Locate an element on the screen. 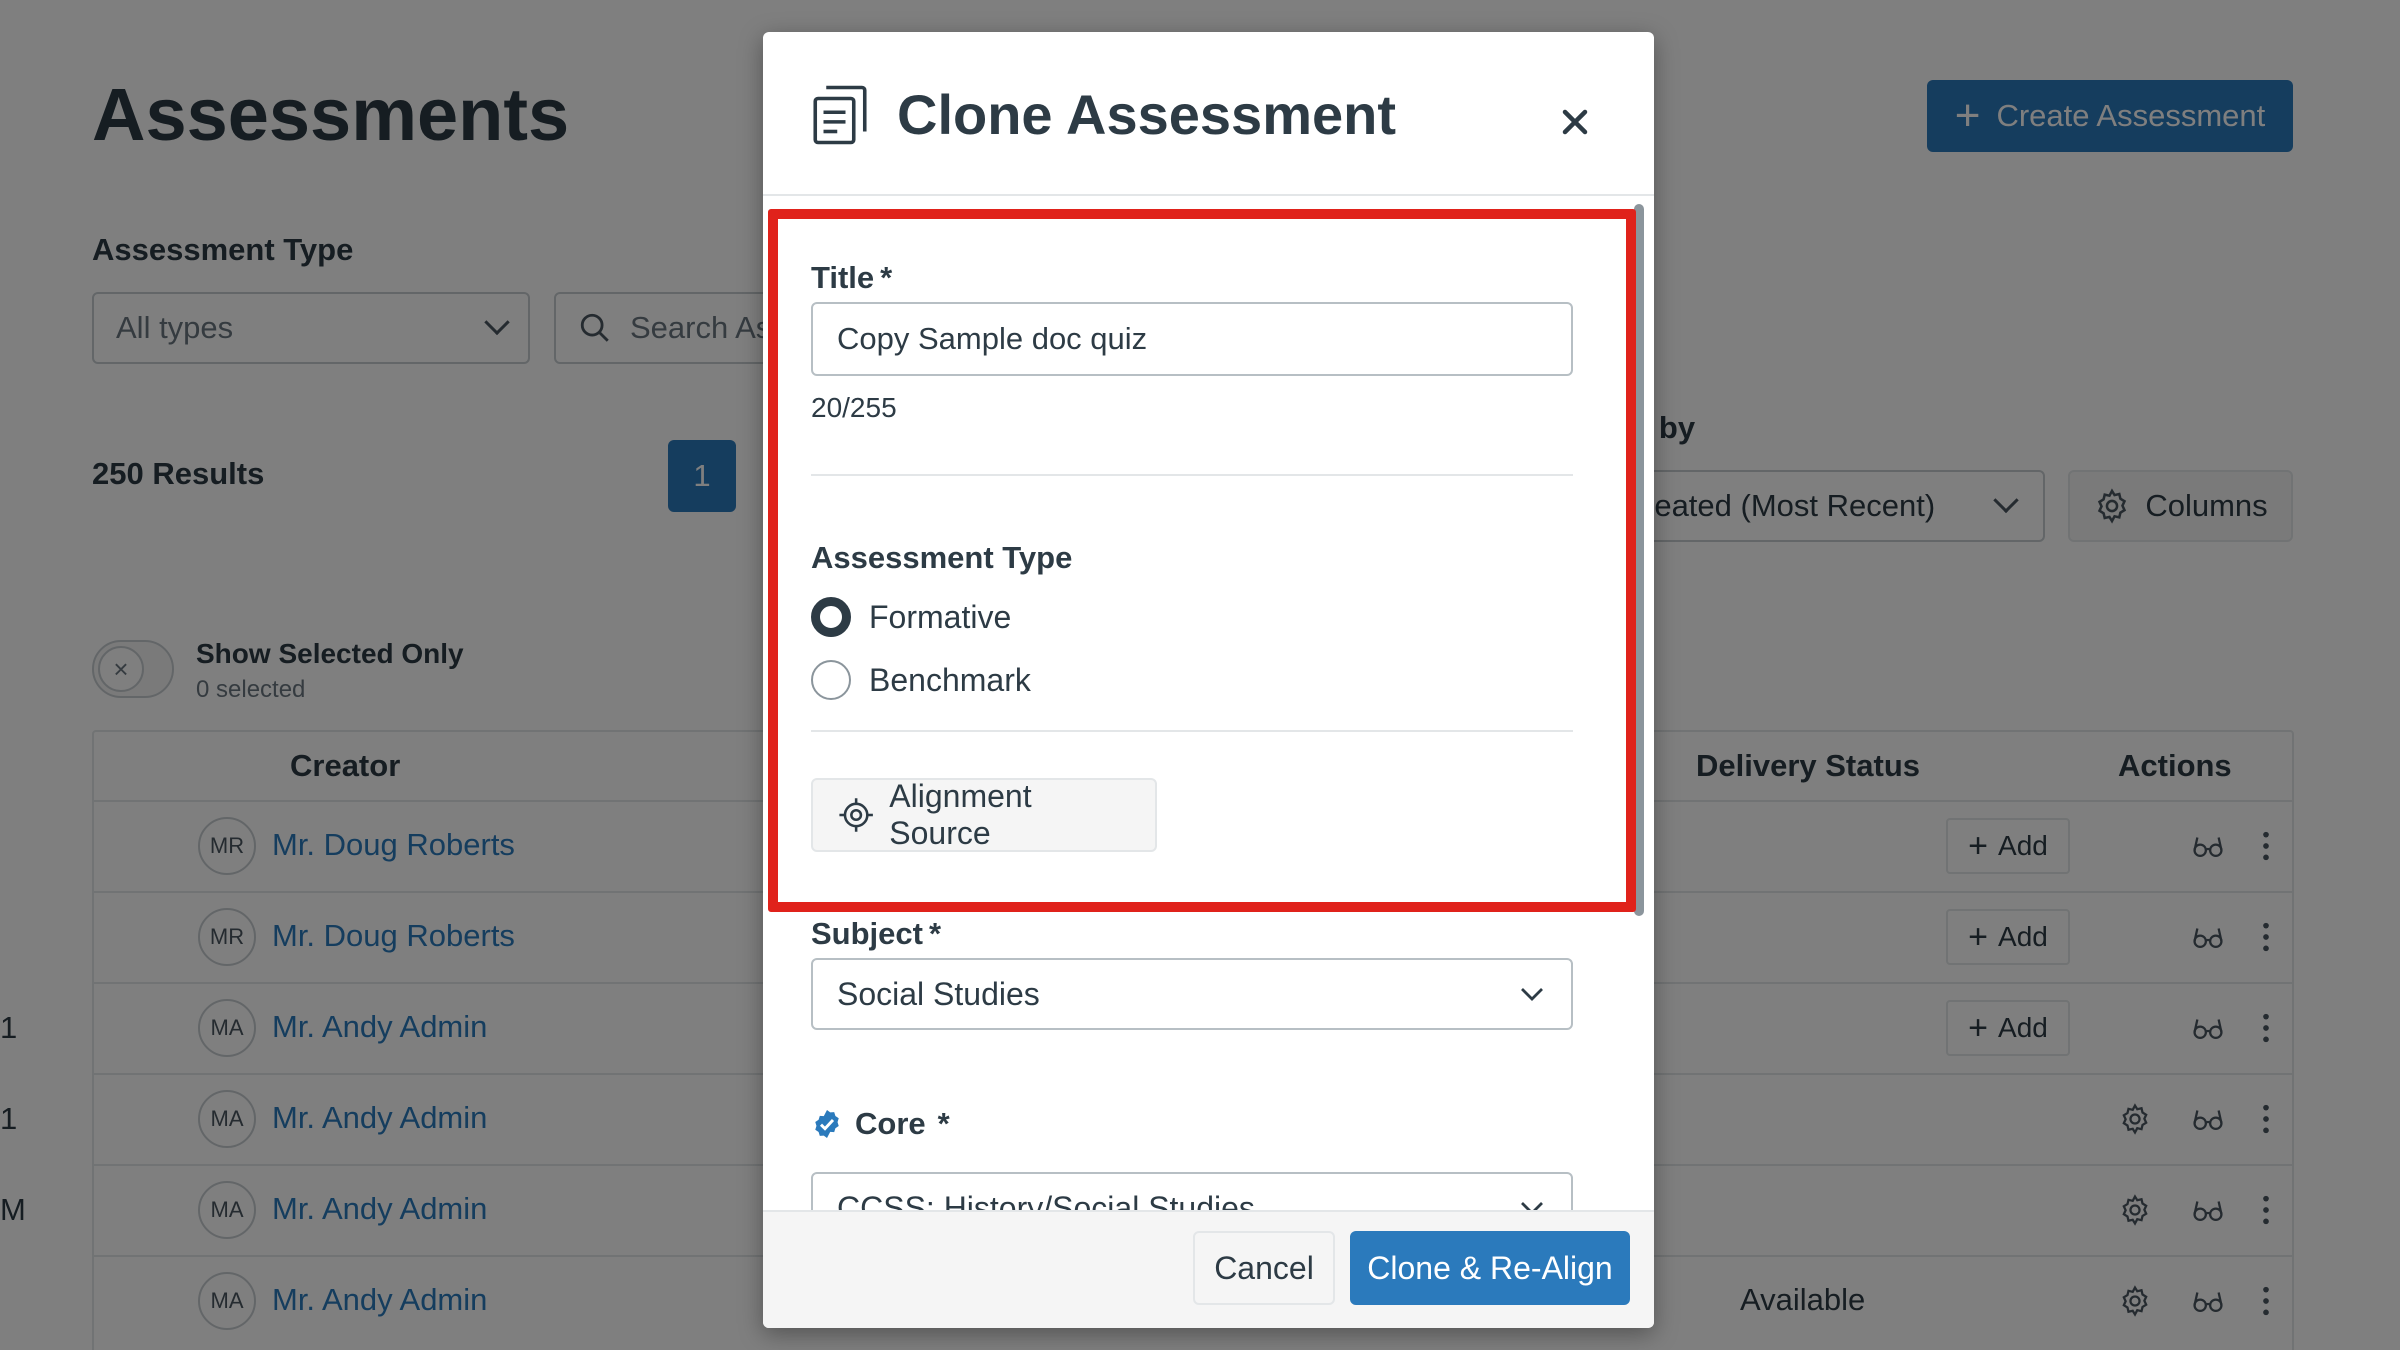  dialog-title: Clone Assessment is located at coordinates (1146, 114).